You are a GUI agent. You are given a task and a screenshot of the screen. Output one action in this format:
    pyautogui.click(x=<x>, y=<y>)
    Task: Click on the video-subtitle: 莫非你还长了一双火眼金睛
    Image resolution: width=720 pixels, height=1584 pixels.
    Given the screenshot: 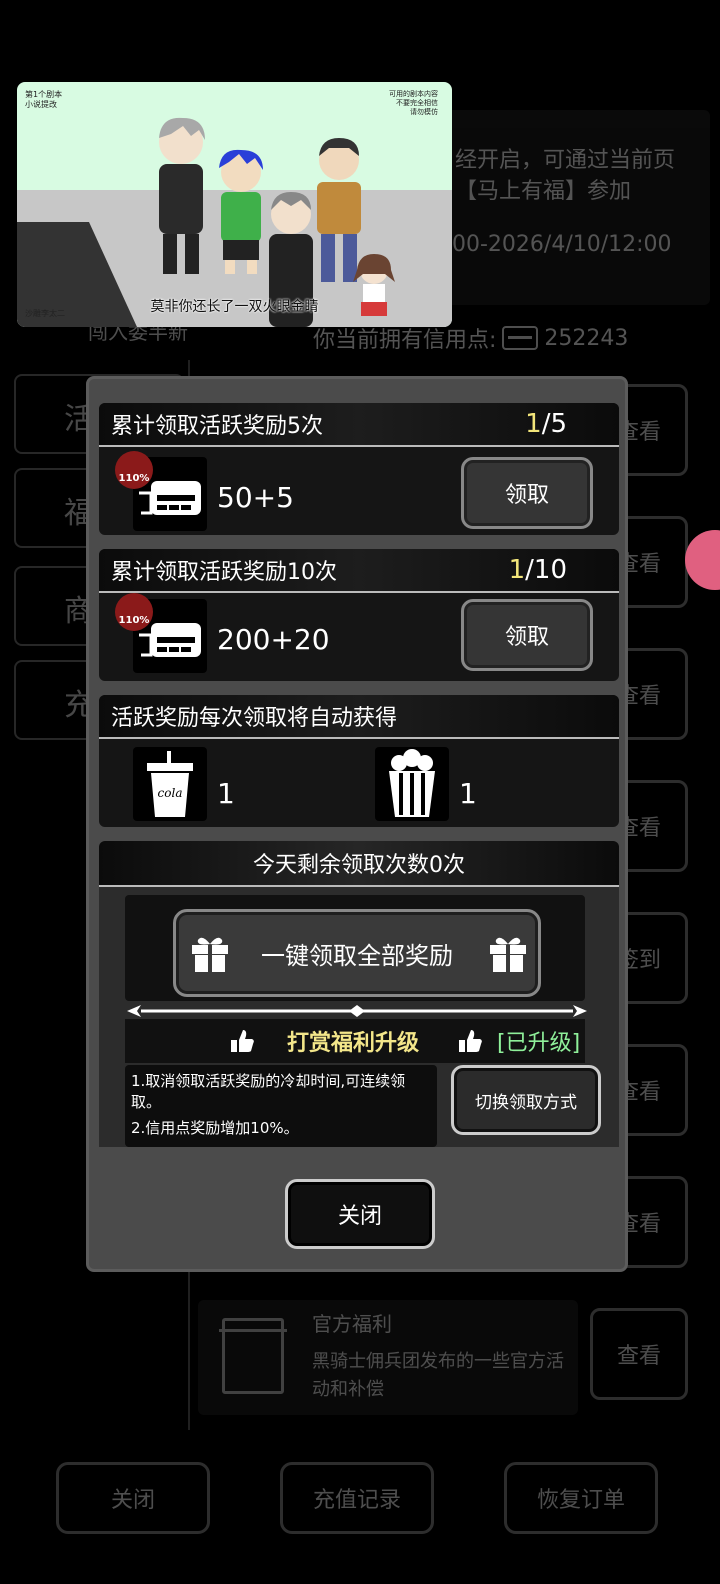 What is the action you would take?
    pyautogui.click(x=234, y=307)
    